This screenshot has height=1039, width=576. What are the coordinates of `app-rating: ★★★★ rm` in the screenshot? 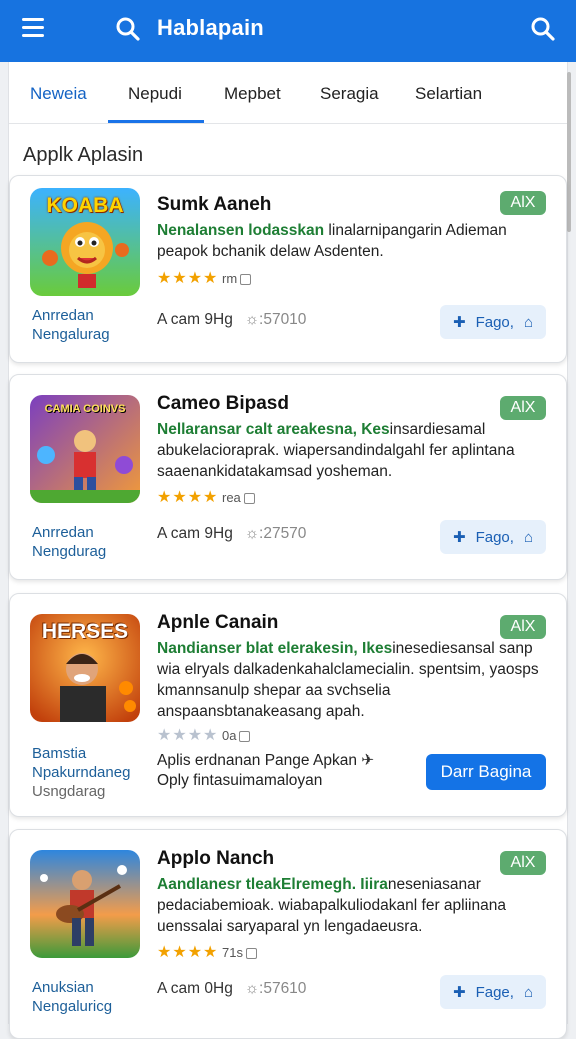 It's located at (204, 278).